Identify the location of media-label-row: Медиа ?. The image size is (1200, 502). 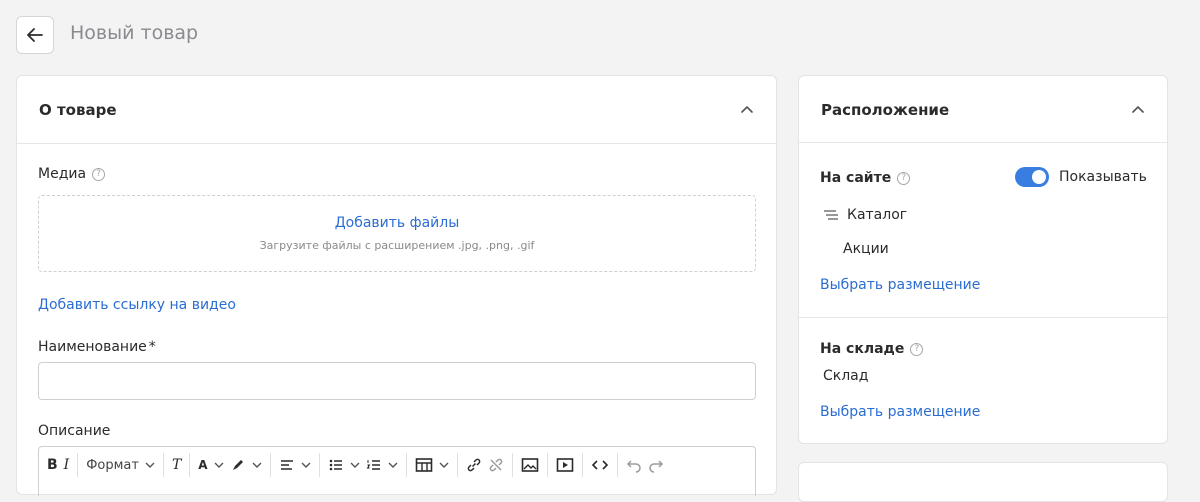
(72, 174).